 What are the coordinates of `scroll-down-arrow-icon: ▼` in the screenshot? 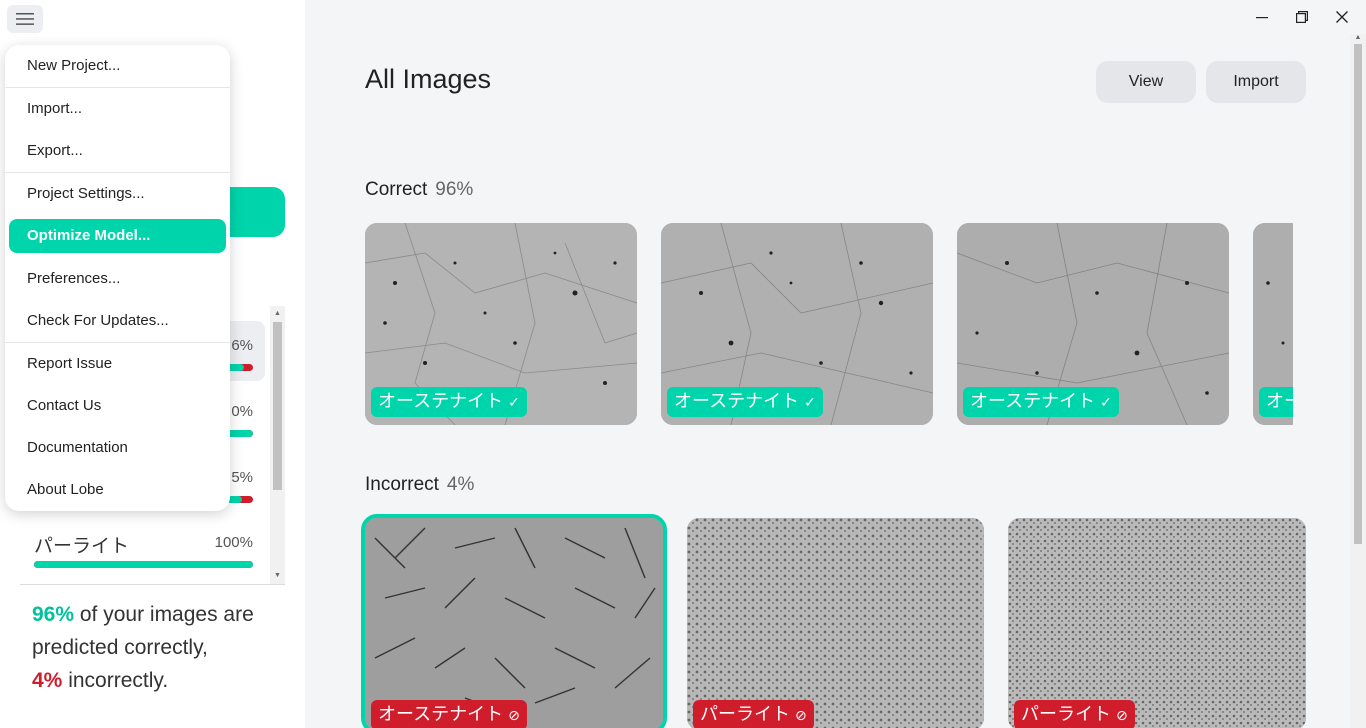 It's located at (277, 576).